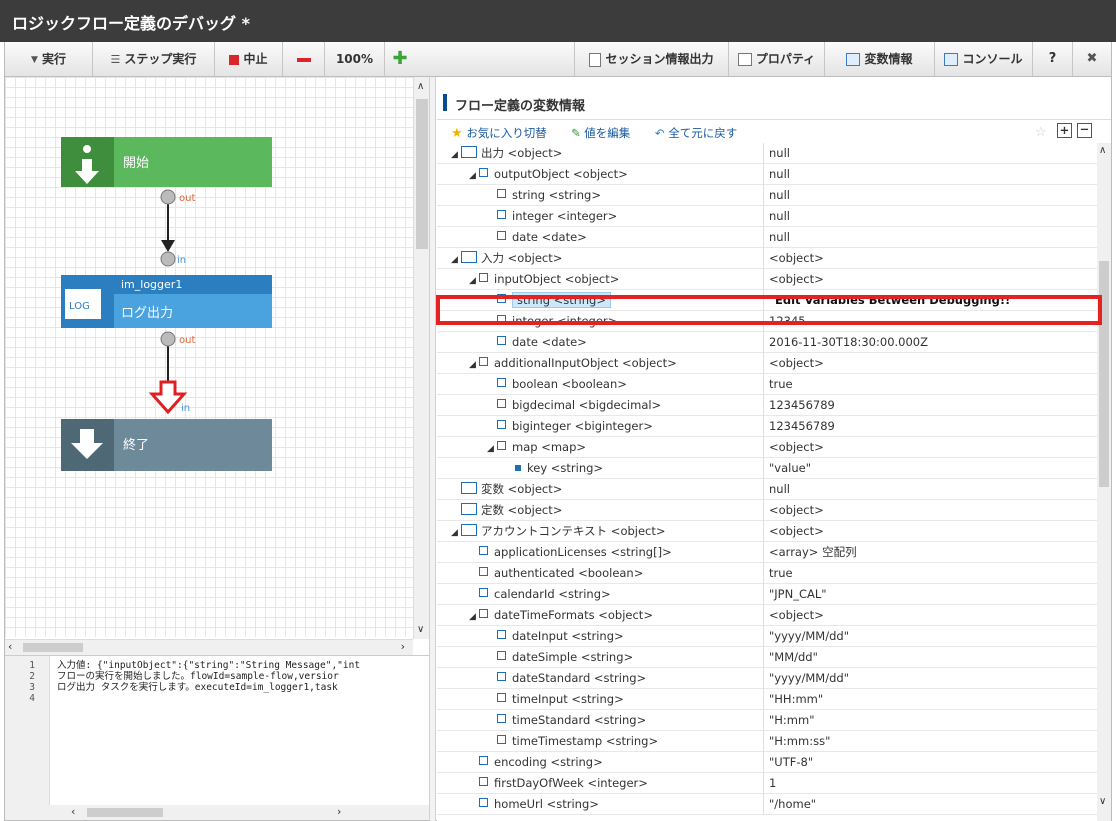 The height and width of the screenshot is (821, 1116). Describe the element at coordinates (767, 258) in the screenshot. I see `variable-row: ◢ 入力 <object> <object>` at that location.